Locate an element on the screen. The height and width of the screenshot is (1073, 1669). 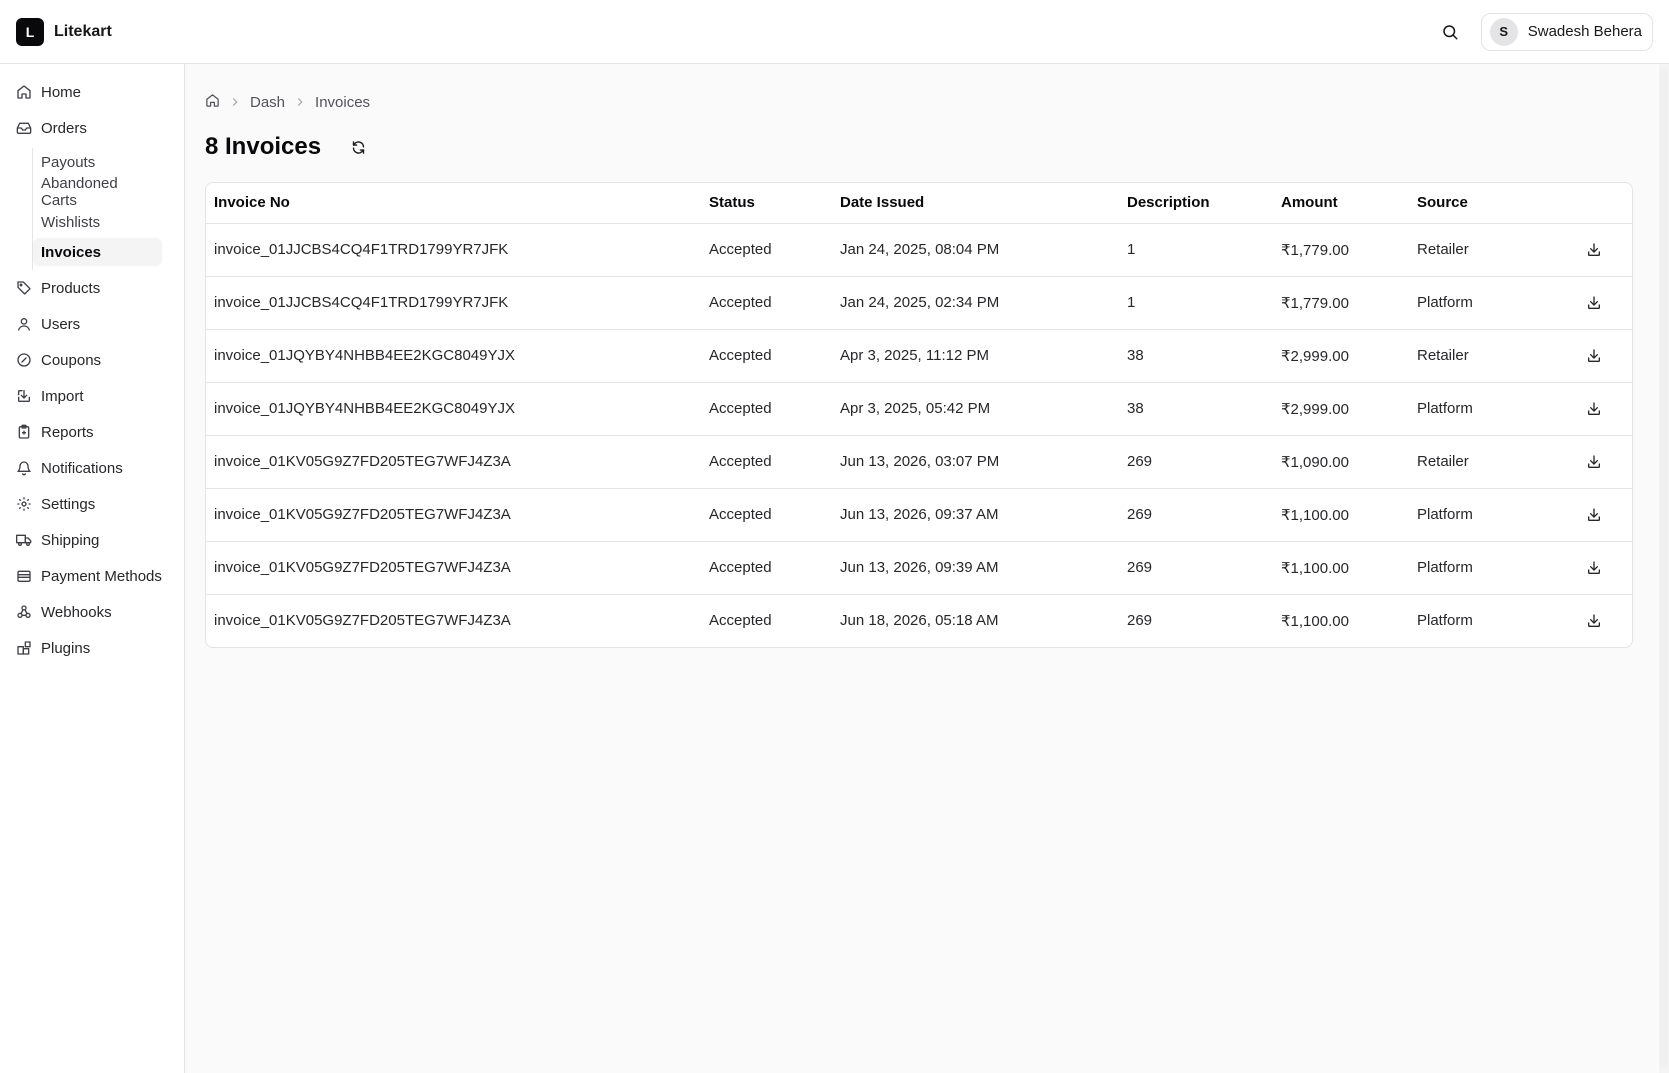
date-issued-cell: Jun 13, 2026, 09:37 AM is located at coordinates (975, 515).